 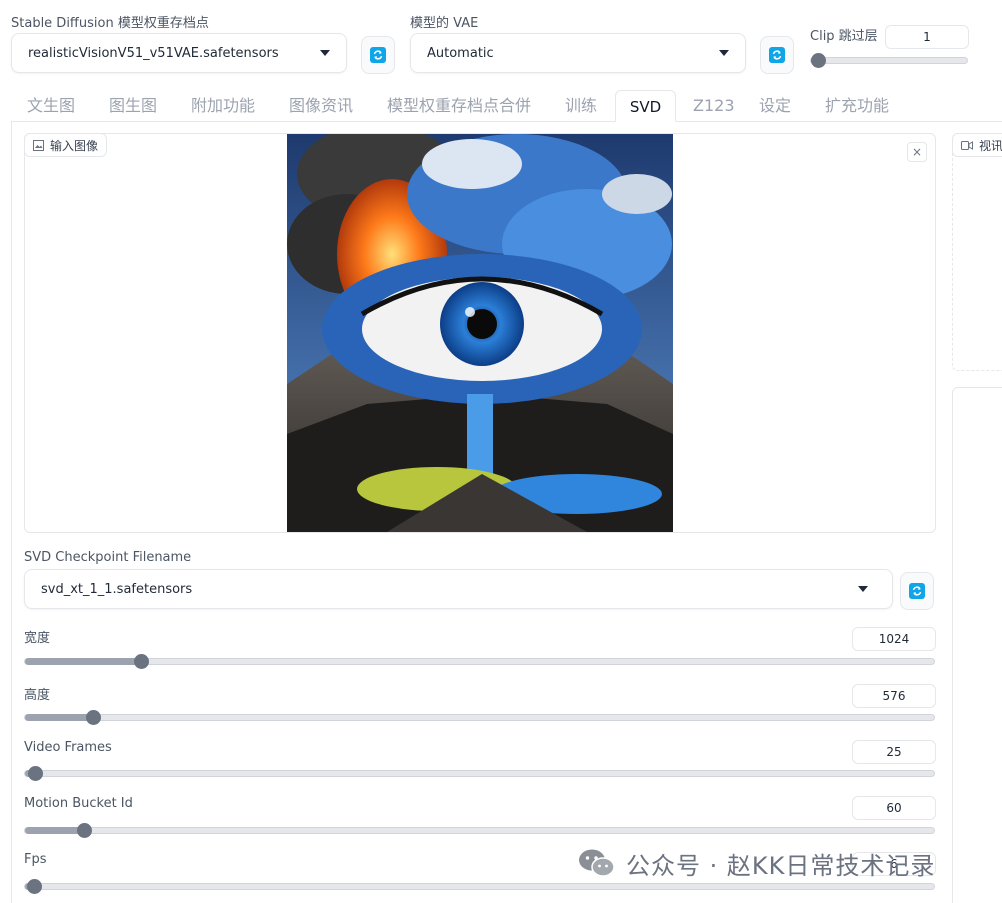 What do you see at coordinates (459, 106) in the screenshot?
I see `tab-checkpoint-merger: 模型权重存档点合併` at bounding box center [459, 106].